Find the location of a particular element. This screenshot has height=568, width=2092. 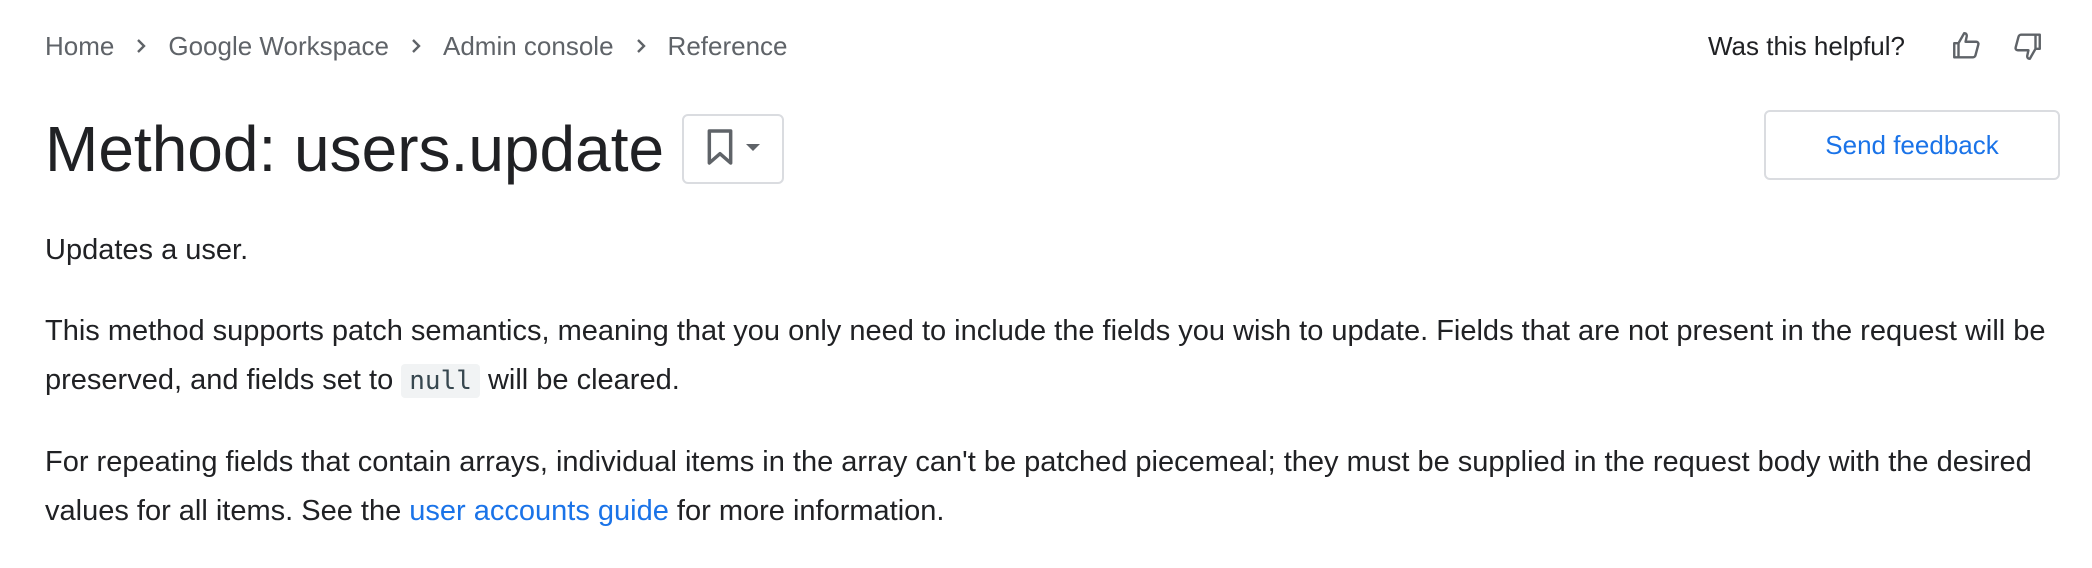

breadcrumb-reference: Reference is located at coordinates (728, 46).